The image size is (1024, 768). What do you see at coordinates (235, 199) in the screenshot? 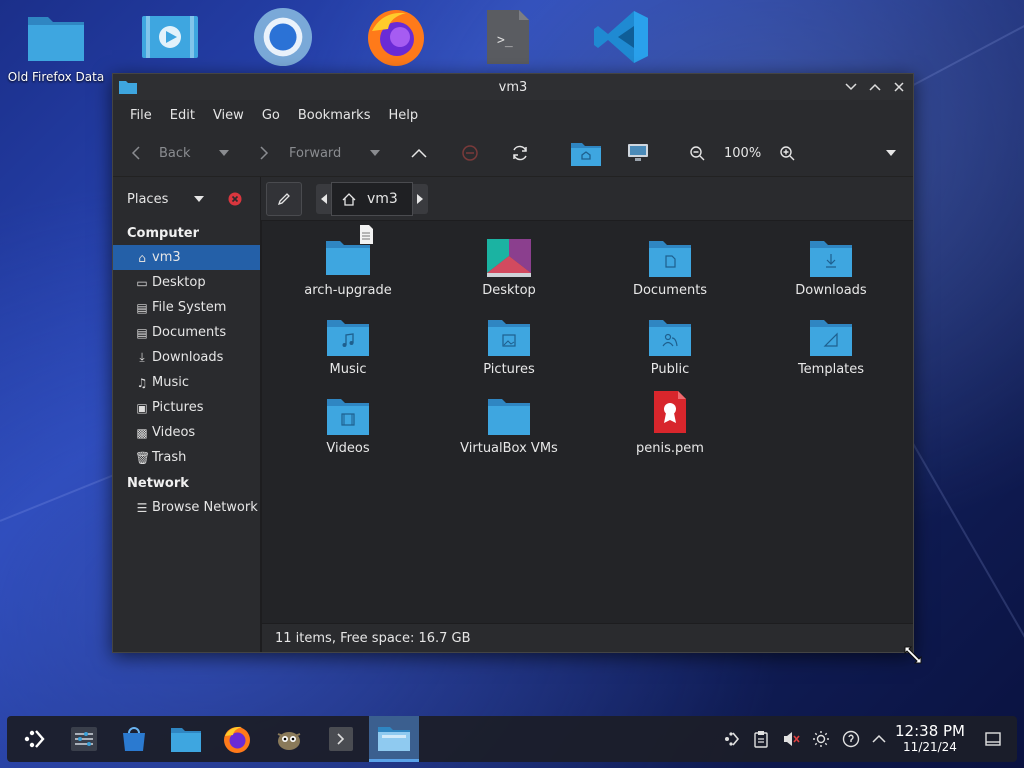
I see `close-side-pane-button` at bounding box center [235, 199].